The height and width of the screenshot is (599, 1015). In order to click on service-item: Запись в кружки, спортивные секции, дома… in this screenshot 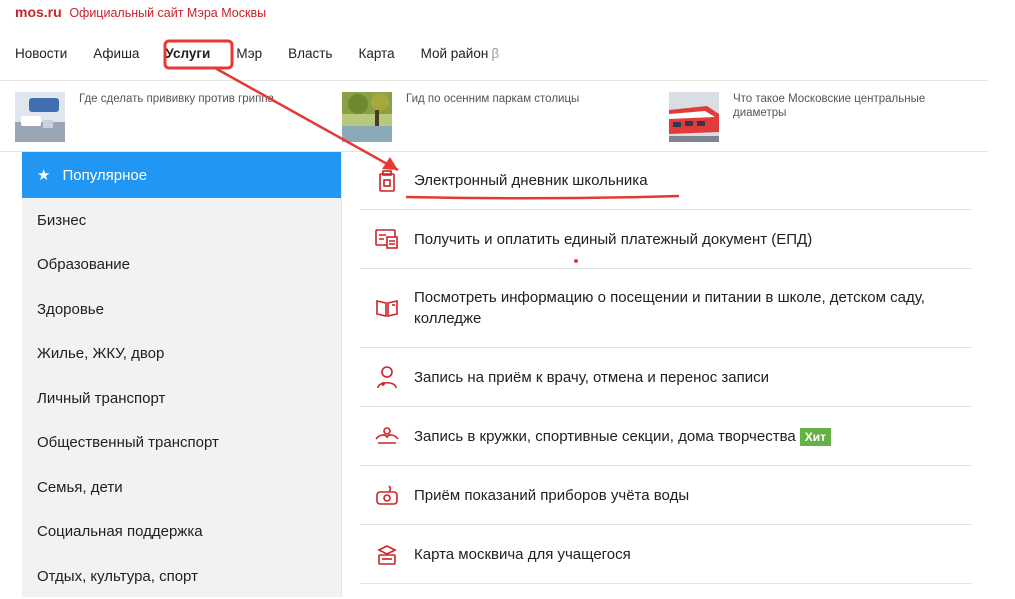, I will do `click(666, 436)`.